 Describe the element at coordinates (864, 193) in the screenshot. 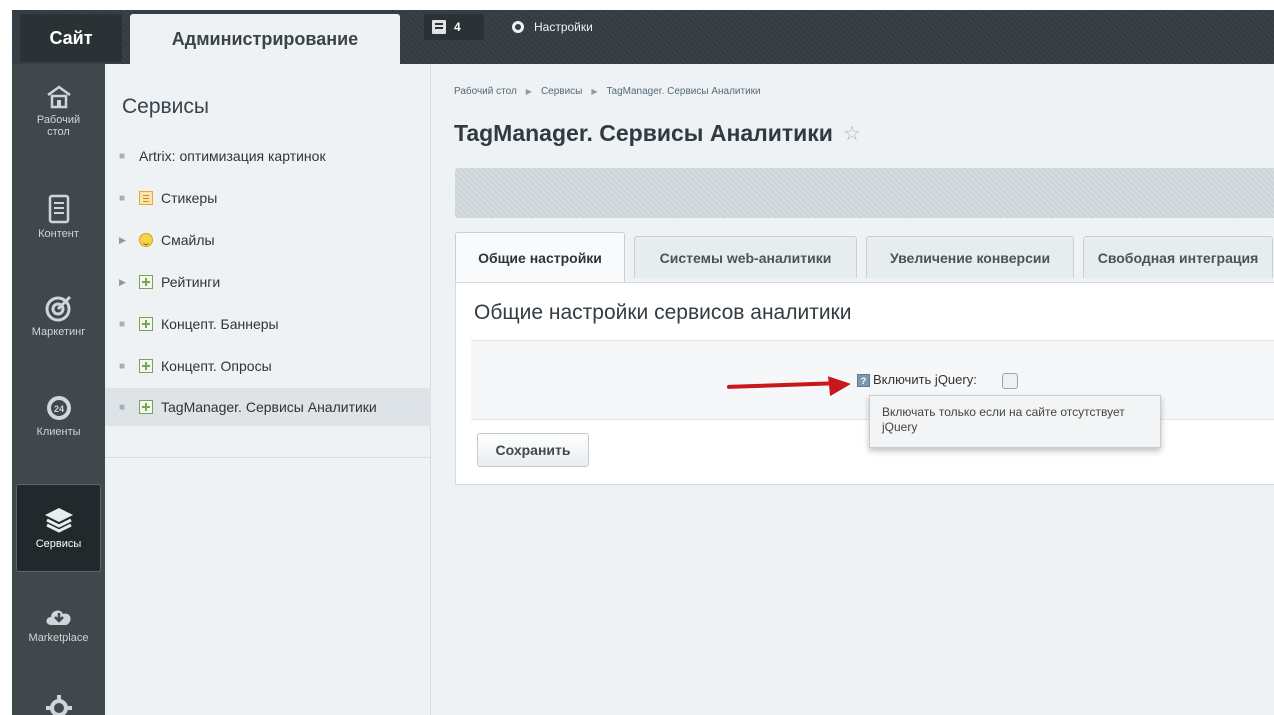

I see `toolbar-area` at that location.